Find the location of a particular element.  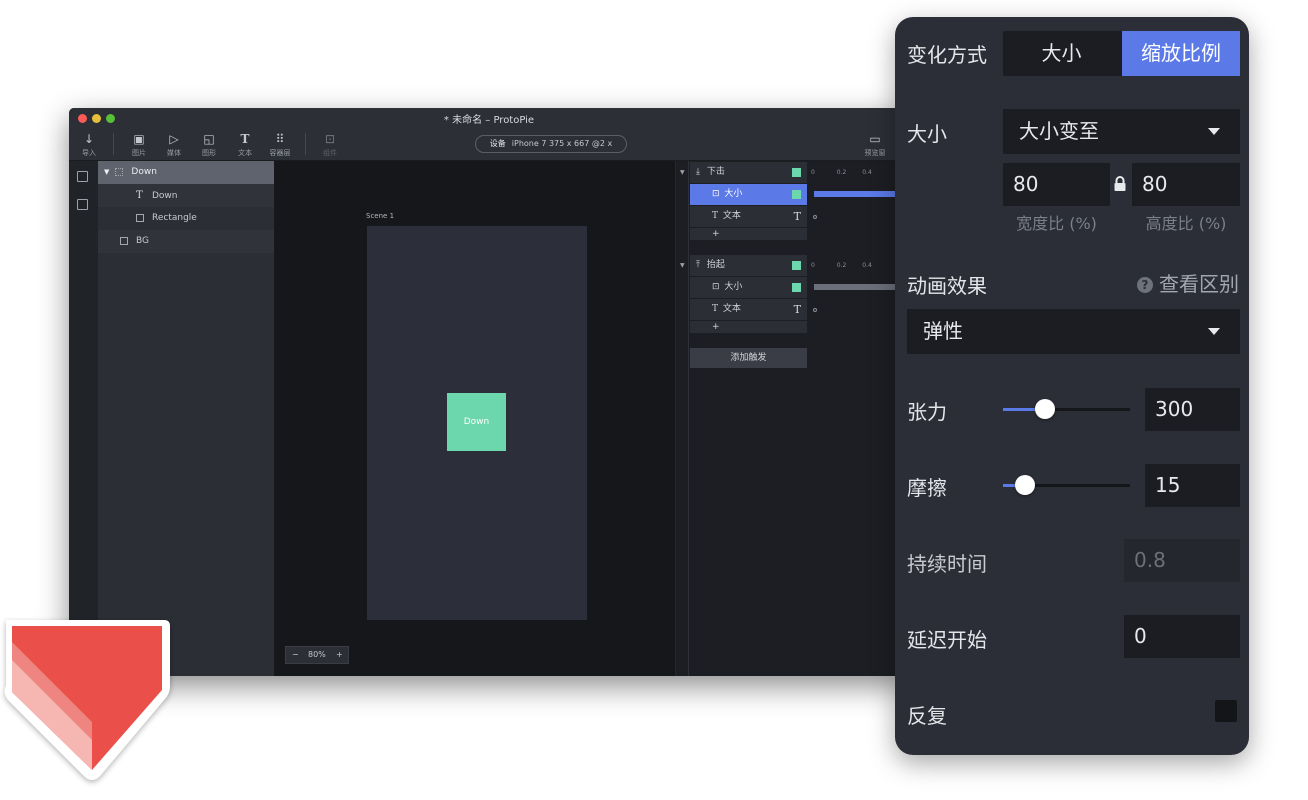

trigger-tap-down: ⤓ 下击 is located at coordinates (748, 172).